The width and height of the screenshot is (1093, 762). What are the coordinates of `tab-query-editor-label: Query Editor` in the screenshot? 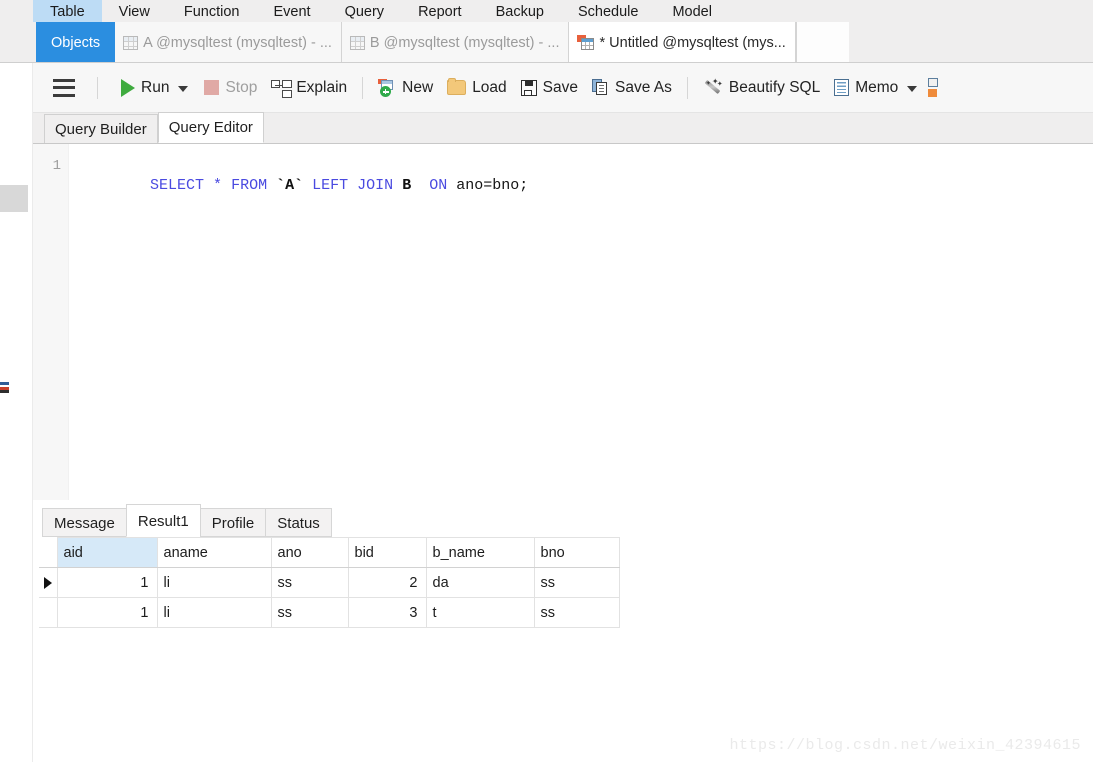 It's located at (210, 127).